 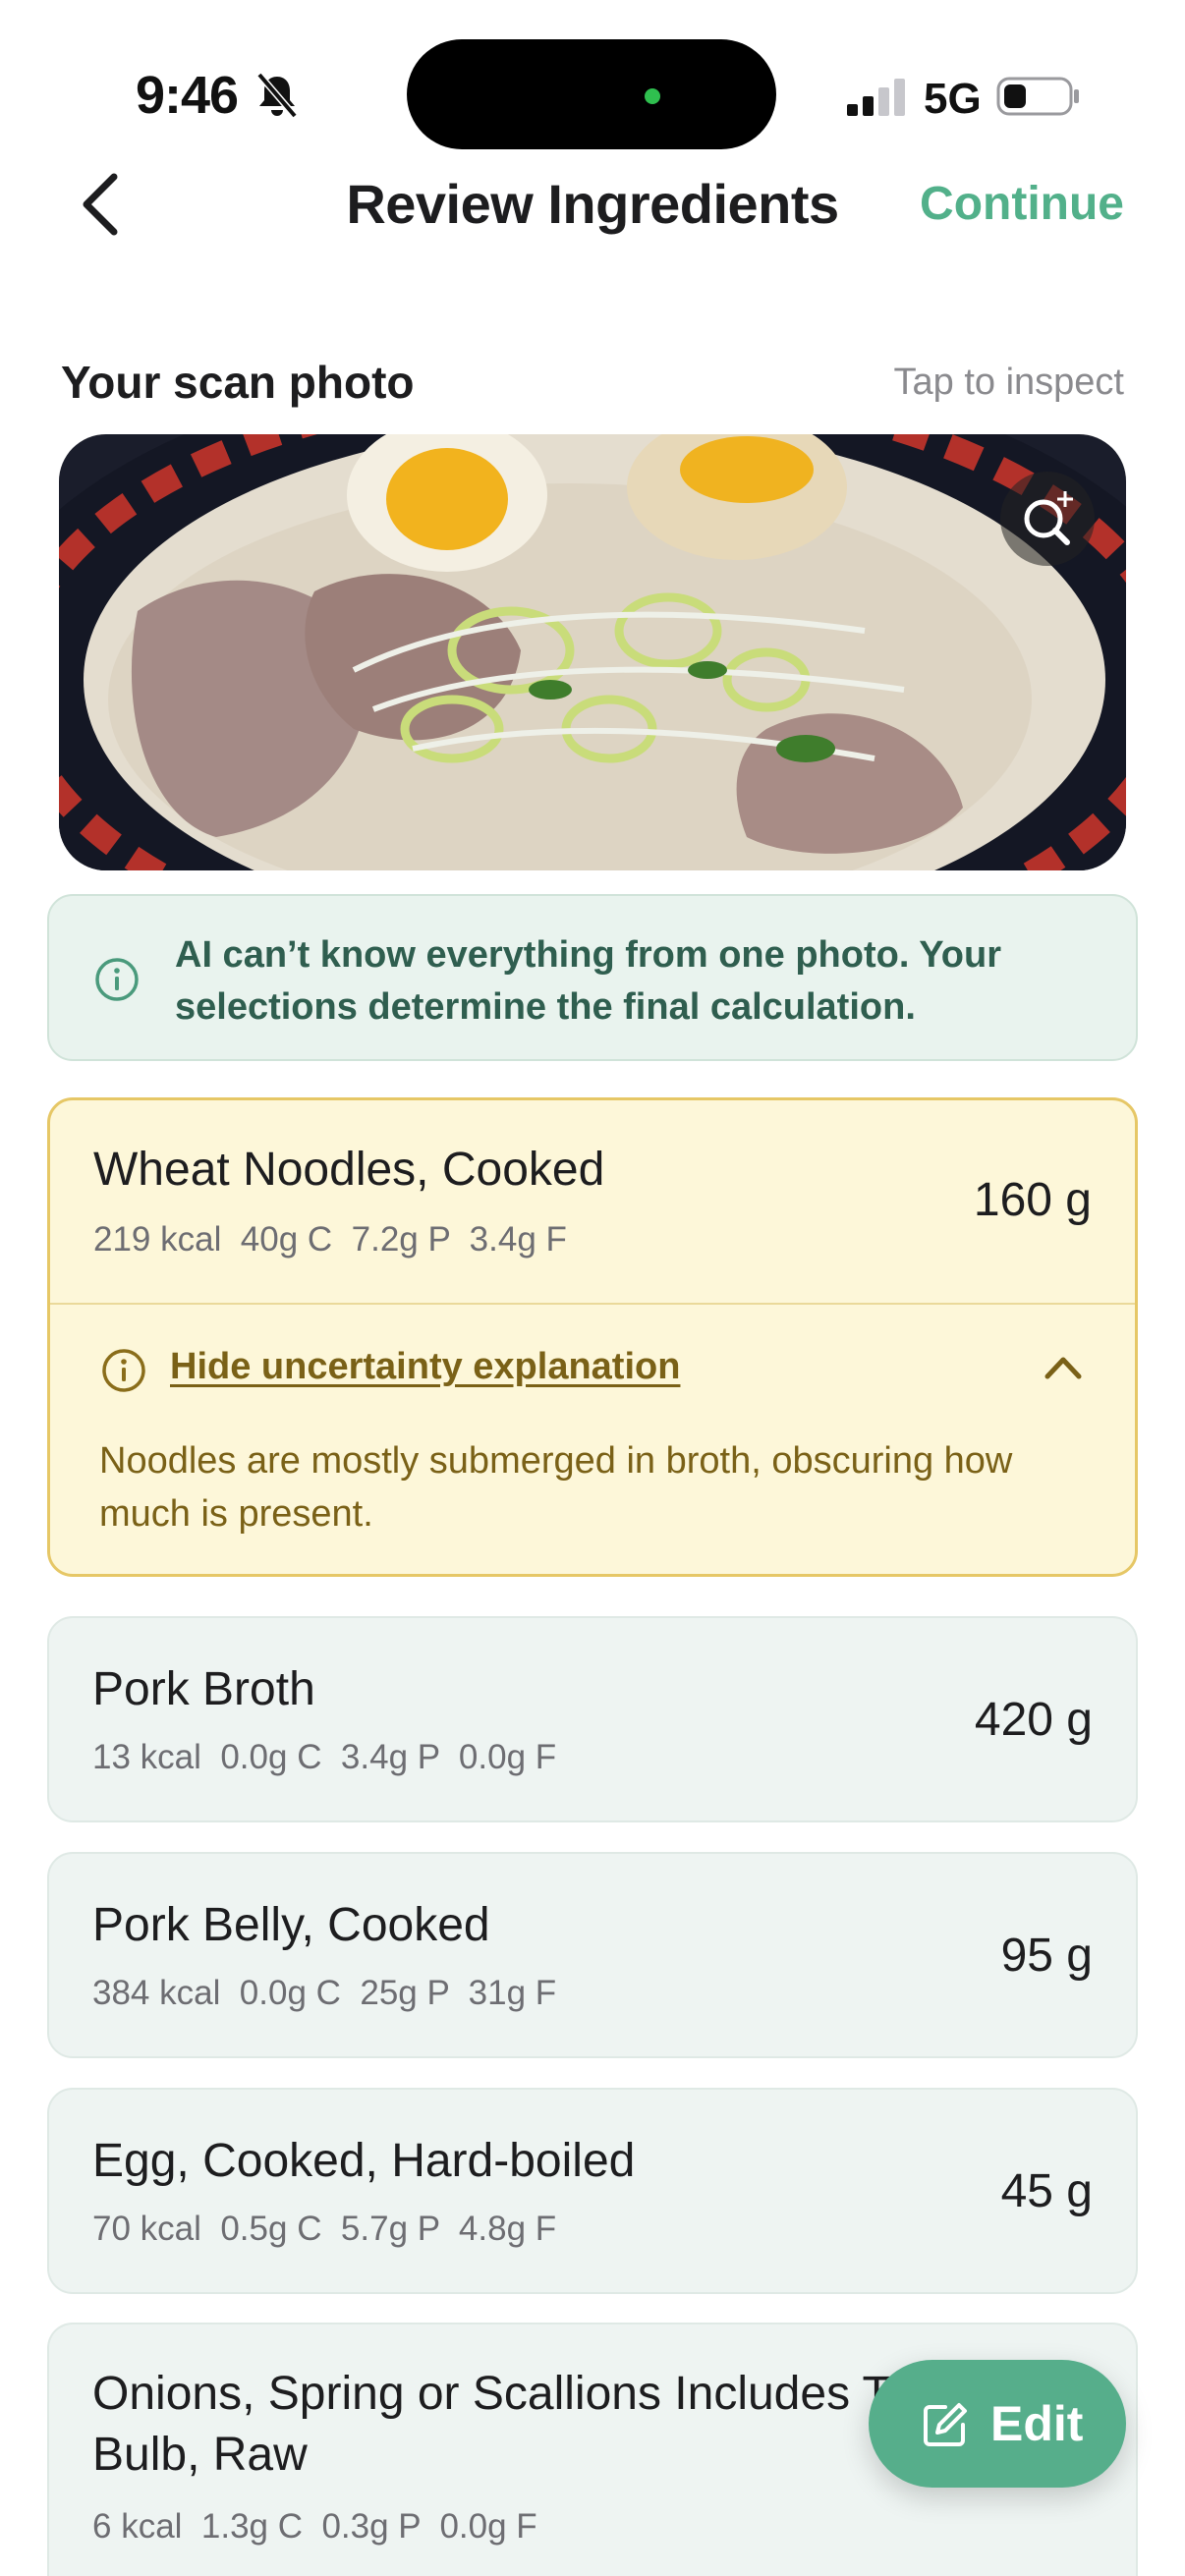 I want to click on card-divider, so click(x=592, y=1304).